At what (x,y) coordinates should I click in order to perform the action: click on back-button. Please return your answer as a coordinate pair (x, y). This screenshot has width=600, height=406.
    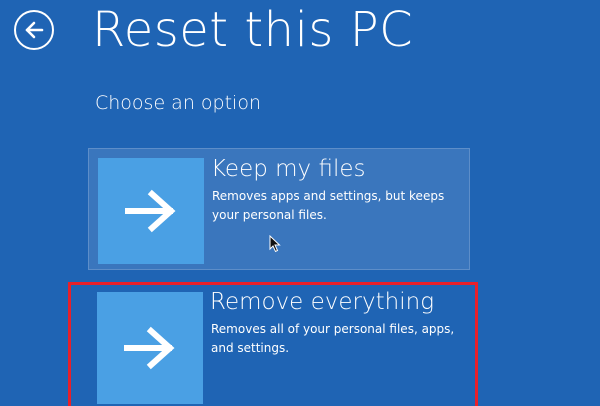
    Looking at the image, I should click on (34, 30).